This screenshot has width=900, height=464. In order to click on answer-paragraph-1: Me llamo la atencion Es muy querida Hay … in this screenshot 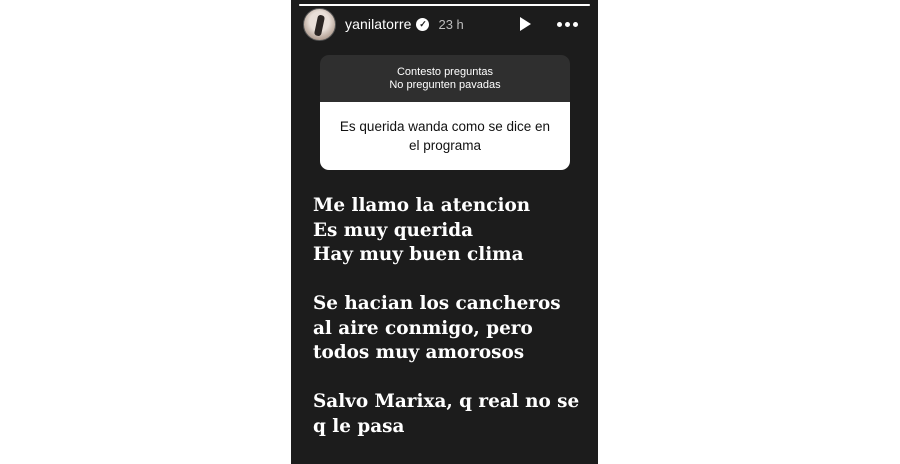, I will do `click(422, 230)`.